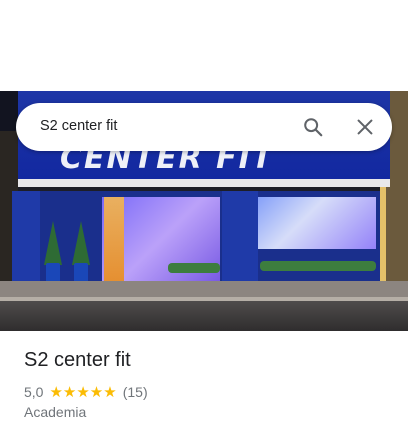 This screenshot has height=422, width=408. I want to click on place-title: S2 center fit, so click(77, 360).